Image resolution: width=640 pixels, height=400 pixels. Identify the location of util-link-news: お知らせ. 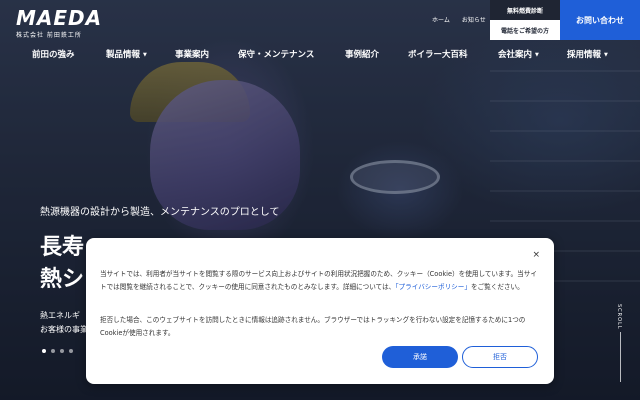
(474, 19).